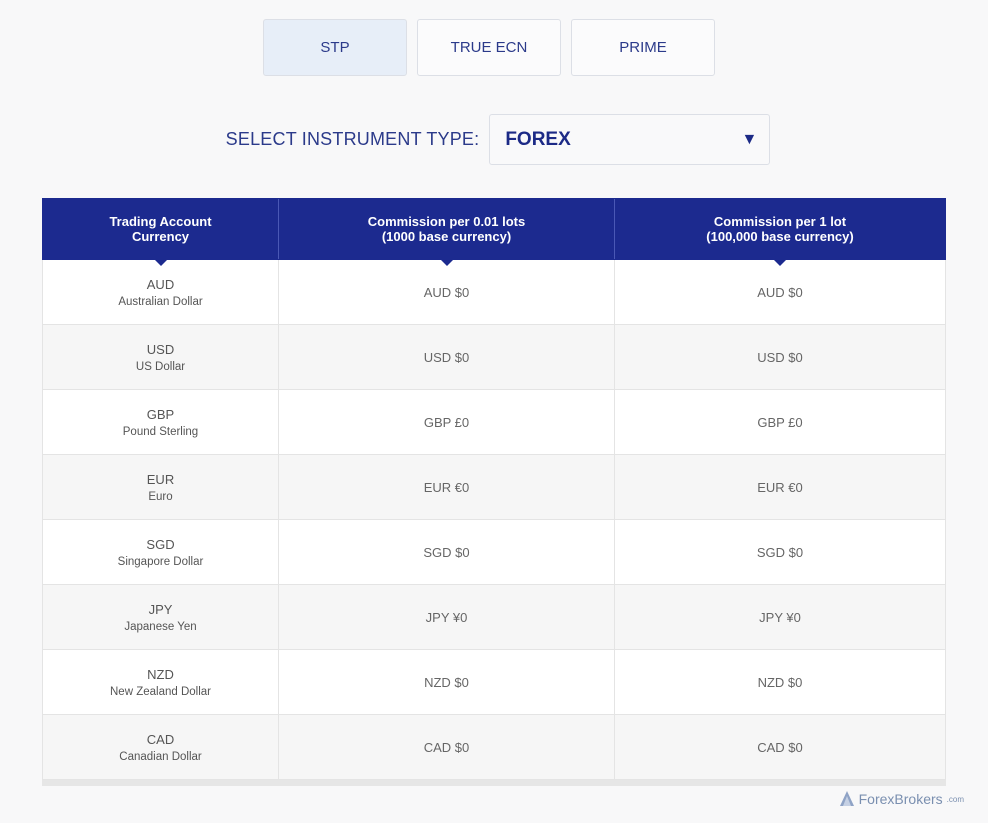  What do you see at coordinates (160, 626) in the screenshot?
I see `currency-name: Japanese Yen` at bounding box center [160, 626].